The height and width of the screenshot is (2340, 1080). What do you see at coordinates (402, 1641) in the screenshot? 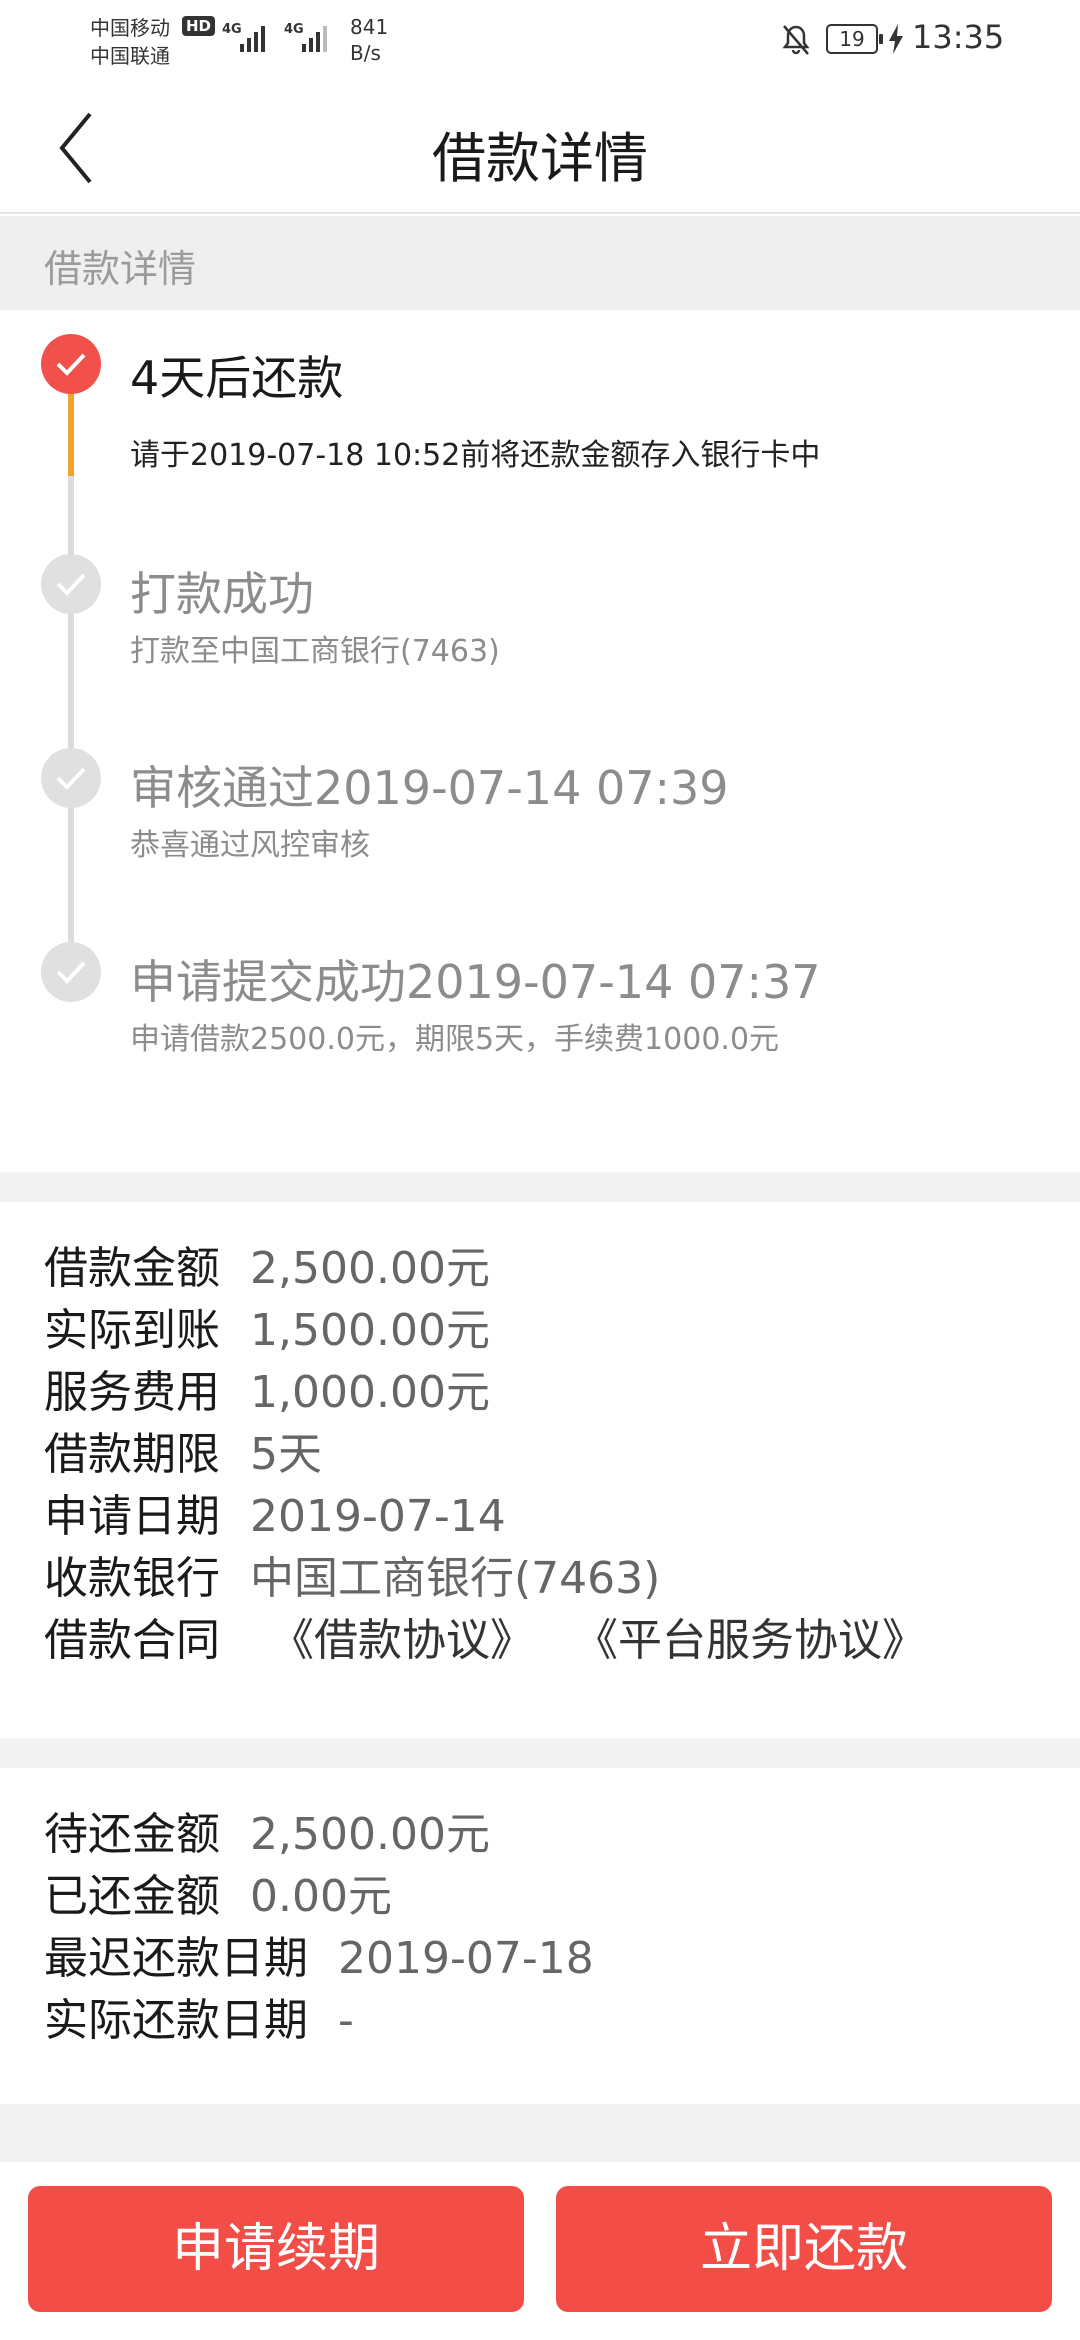
I see `loan-agreement-link: 《借款协议》` at bounding box center [402, 1641].